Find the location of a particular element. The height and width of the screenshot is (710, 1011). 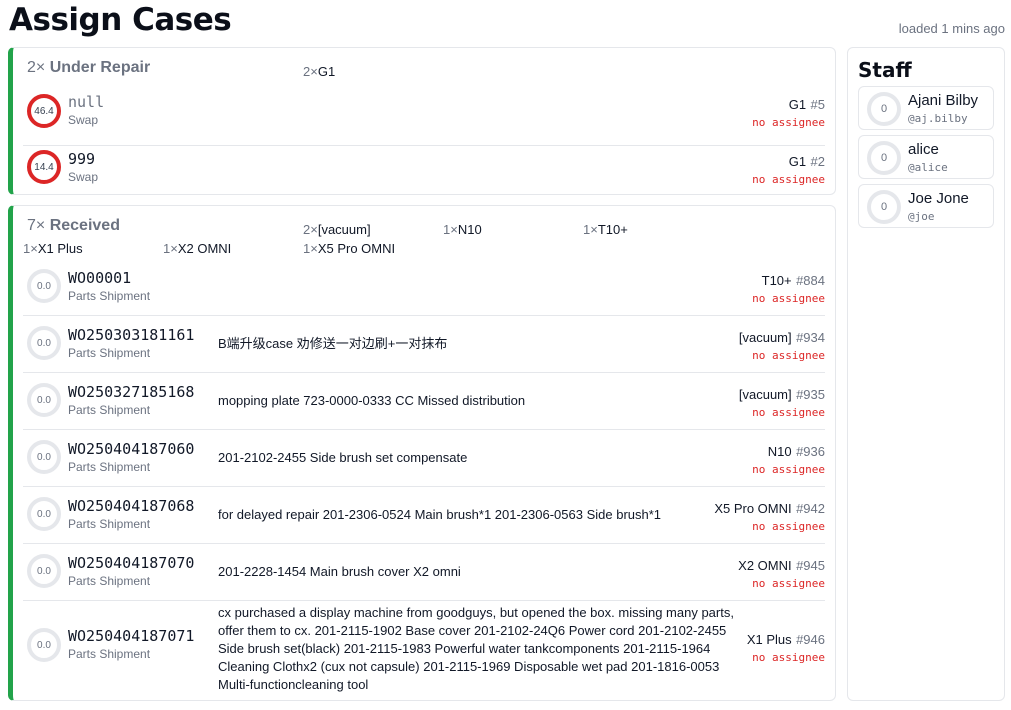

case-number: #934 is located at coordinates (810, 337).